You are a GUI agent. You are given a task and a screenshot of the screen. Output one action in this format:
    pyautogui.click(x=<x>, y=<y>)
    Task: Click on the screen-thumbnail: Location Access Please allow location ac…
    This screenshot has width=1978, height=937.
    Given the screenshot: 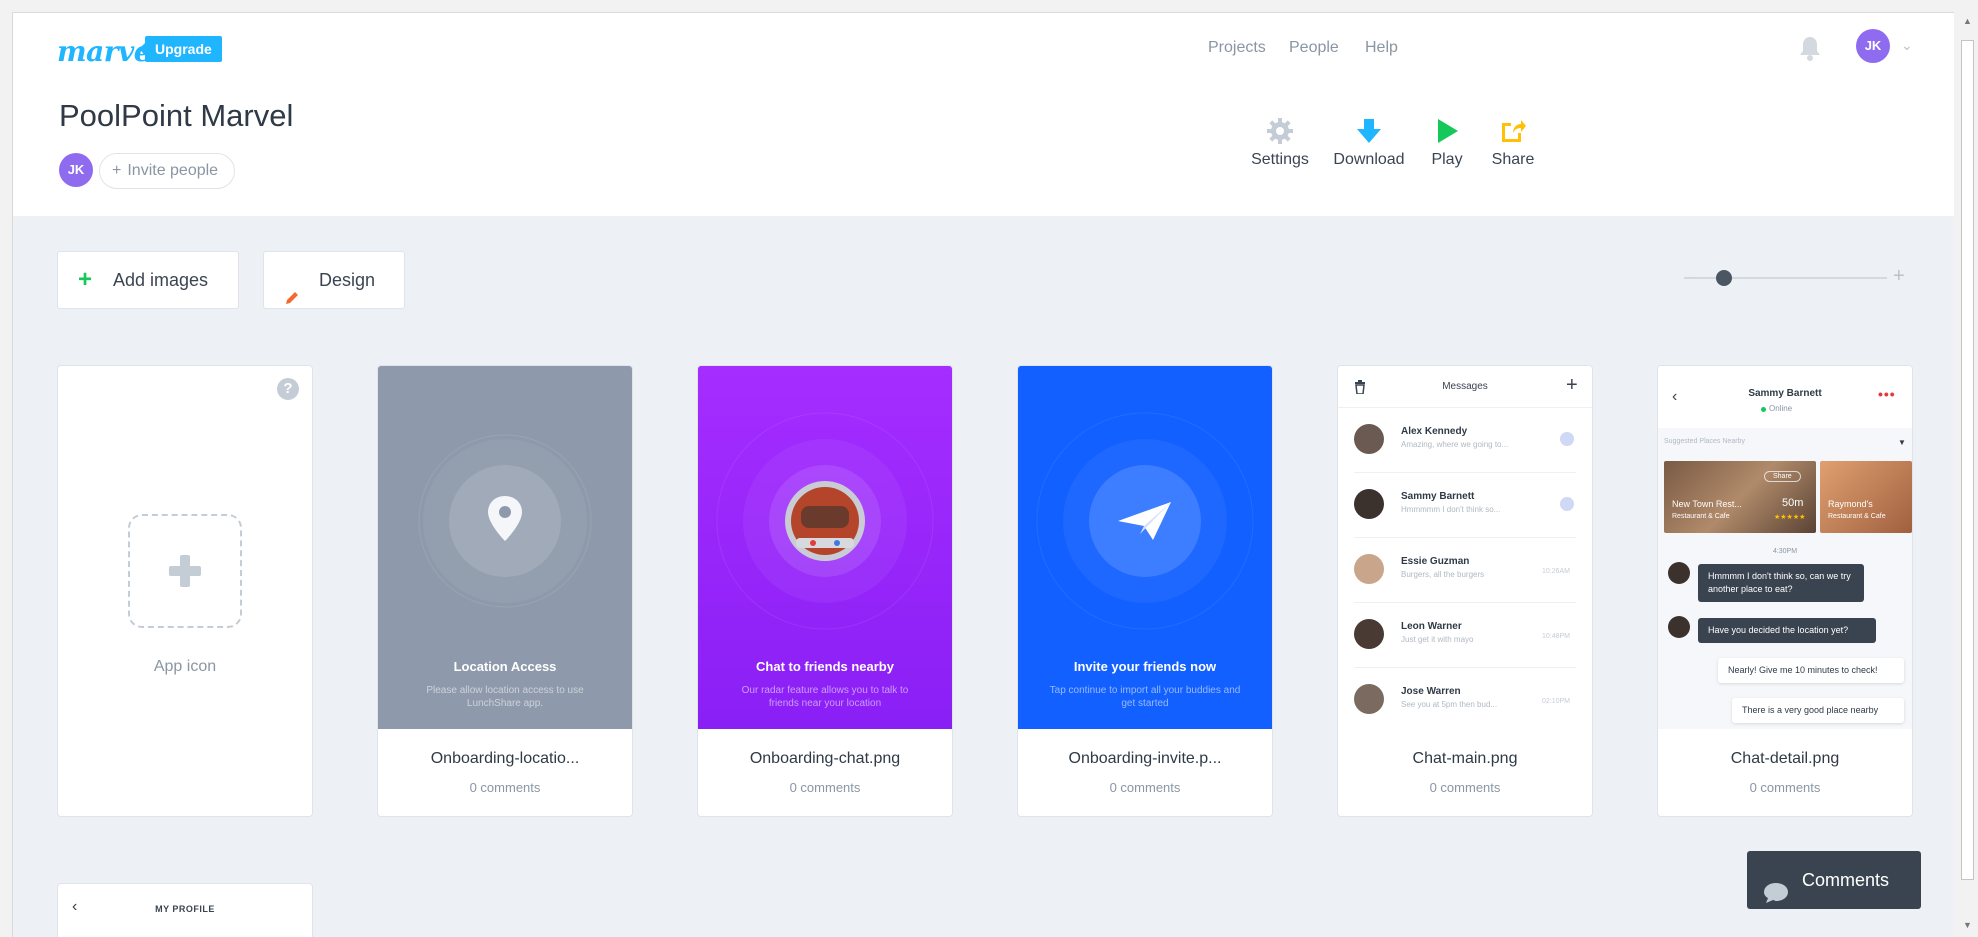 What is the action you would take?
    pyautogui.click(x=505, y=547)
    